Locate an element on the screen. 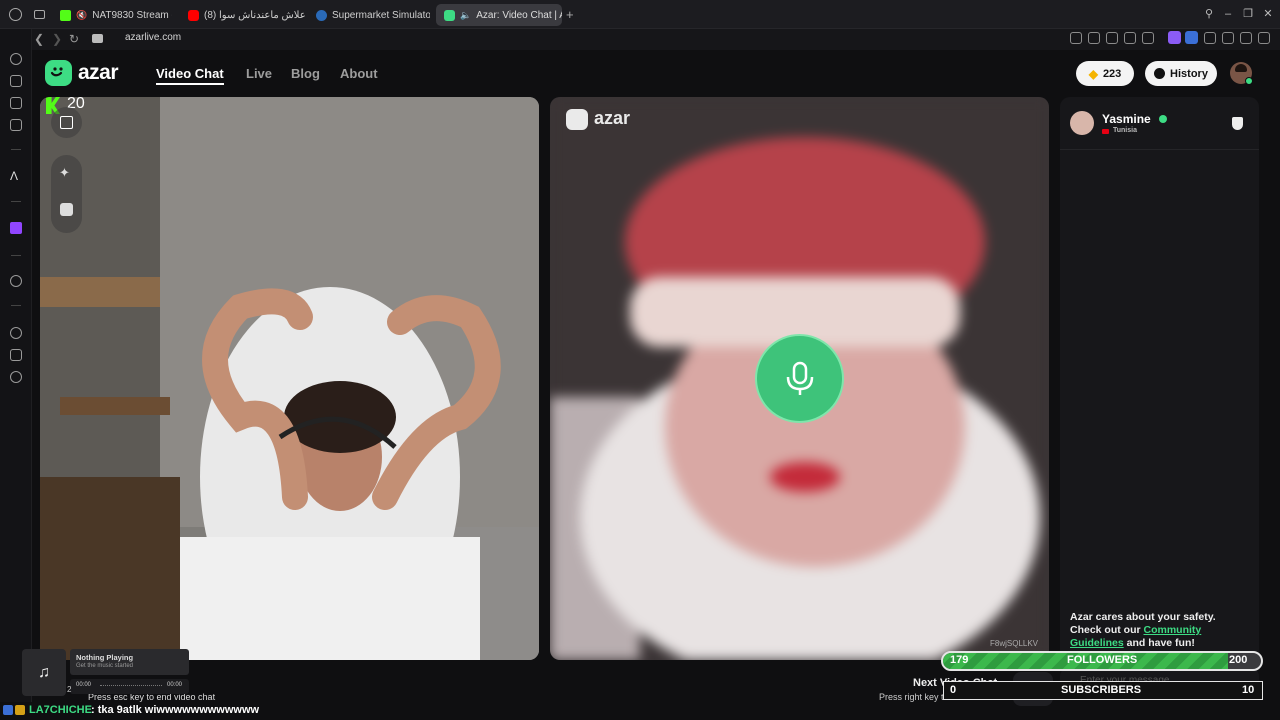 Image resolution: width=1280 pixels, height=720 pixels. muted-speaker-icon: 🔇 is located at coordinates (81, 15).